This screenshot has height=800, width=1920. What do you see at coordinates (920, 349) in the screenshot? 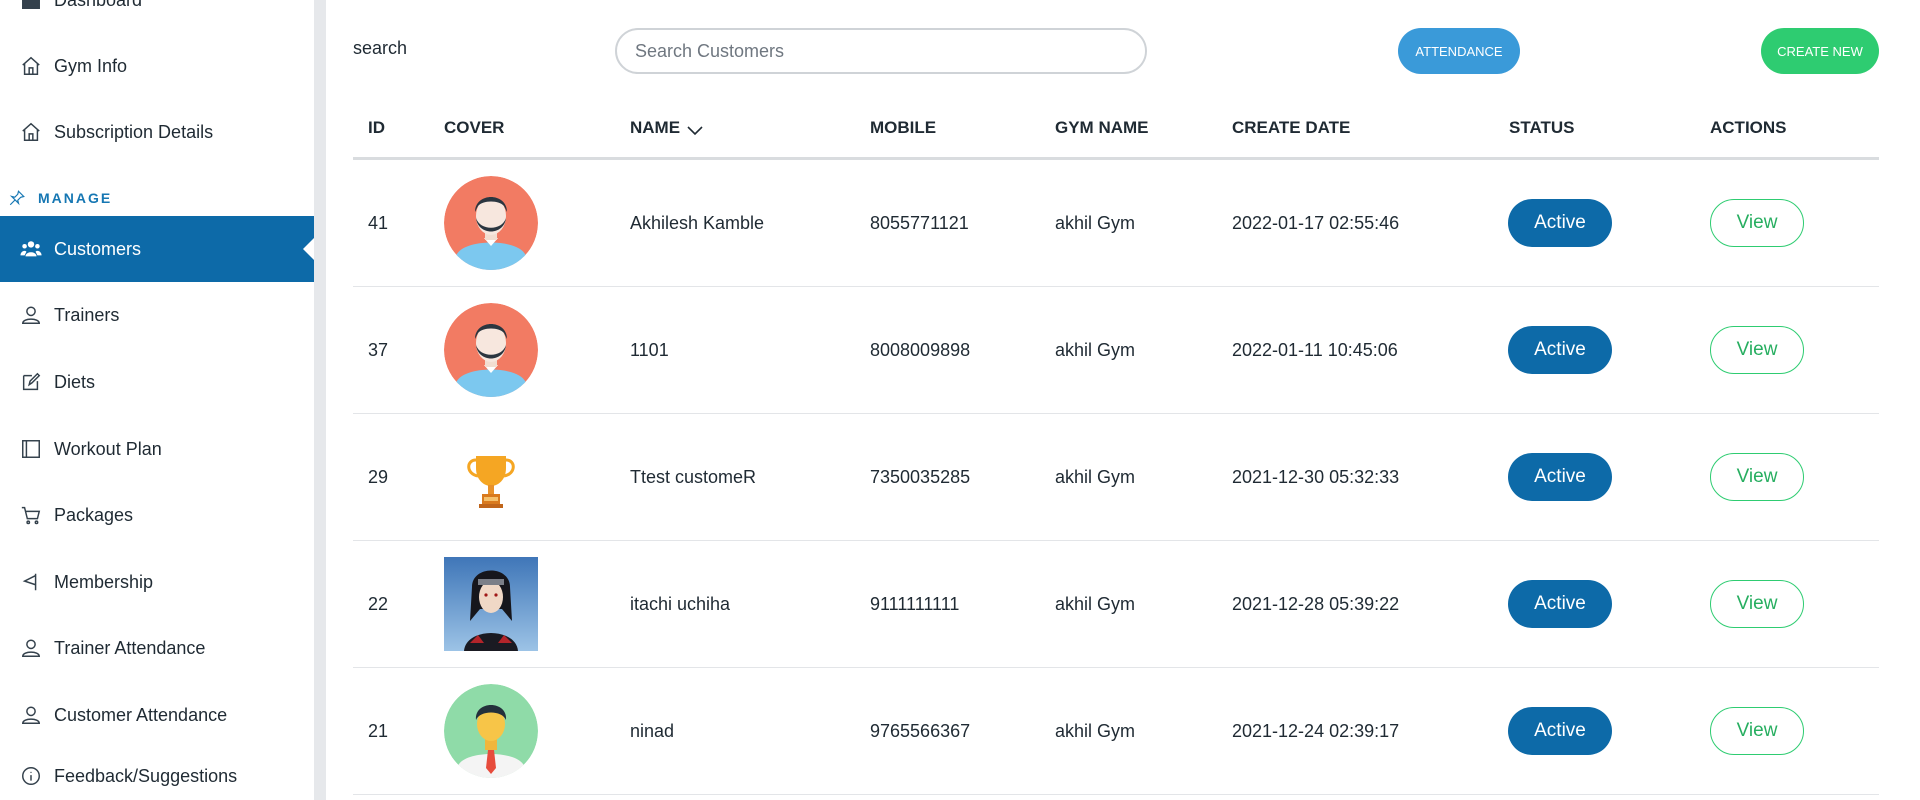
I see `cell-mobile: 8008009898` at bounding box center [920, 349].